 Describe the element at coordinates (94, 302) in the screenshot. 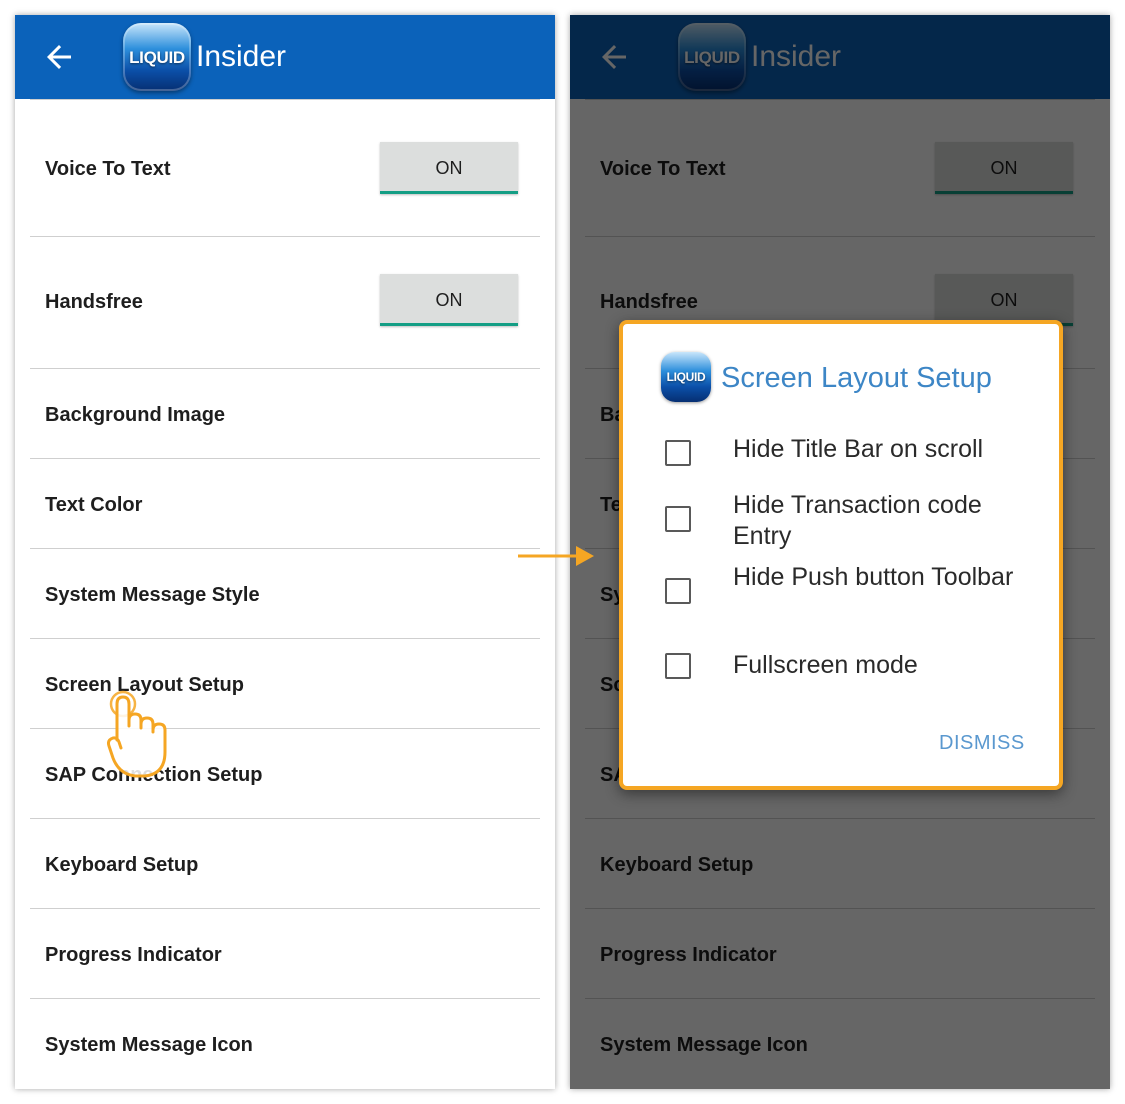

I see `settings-item-label: Handsfree` at that location.